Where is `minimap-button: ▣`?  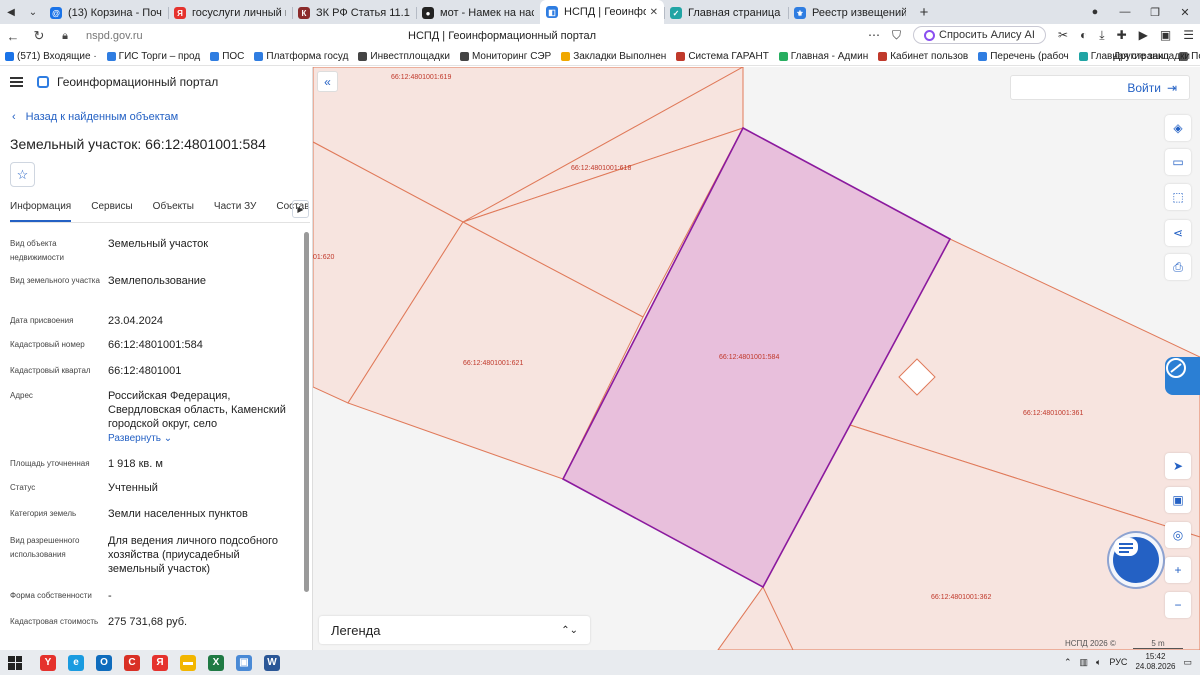 minimap-button: ▣ is located at coordinates (1178, 500).